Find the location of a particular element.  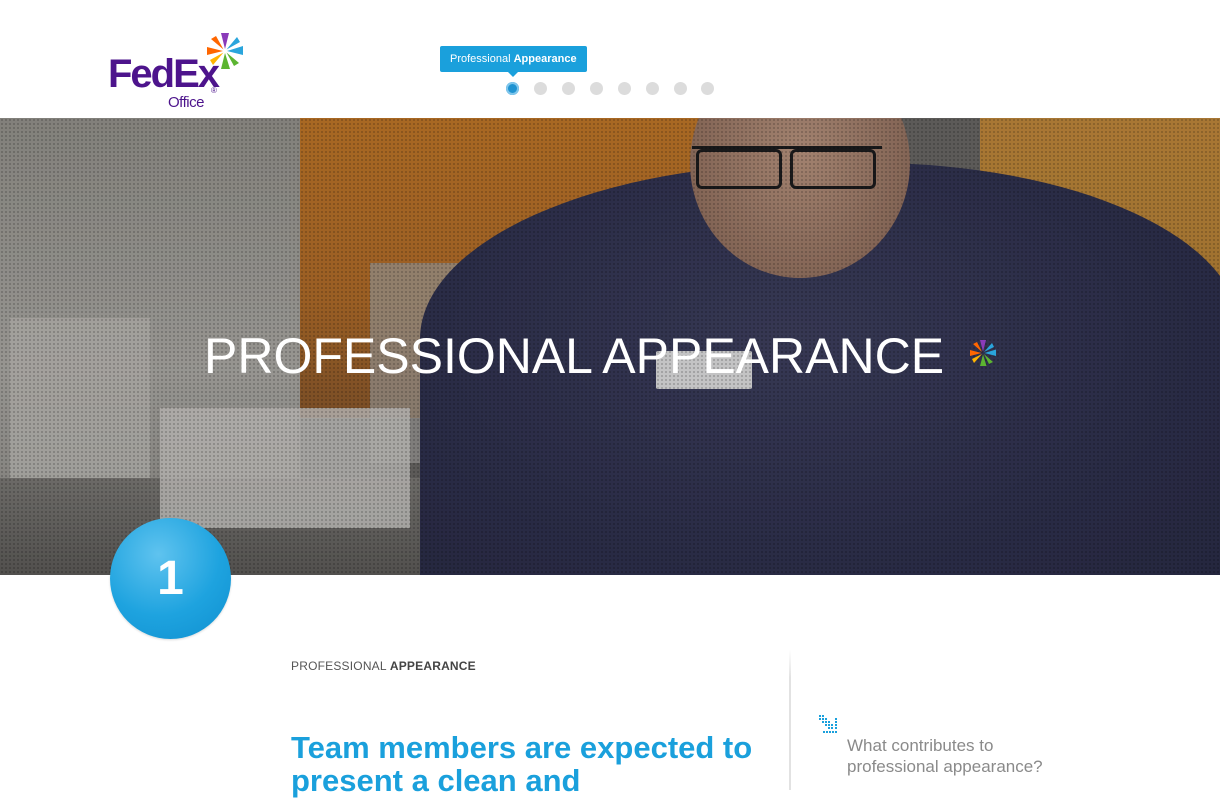

section-label: PROFESSIONAL APPEARANCE is located at coordinates (383, 666).